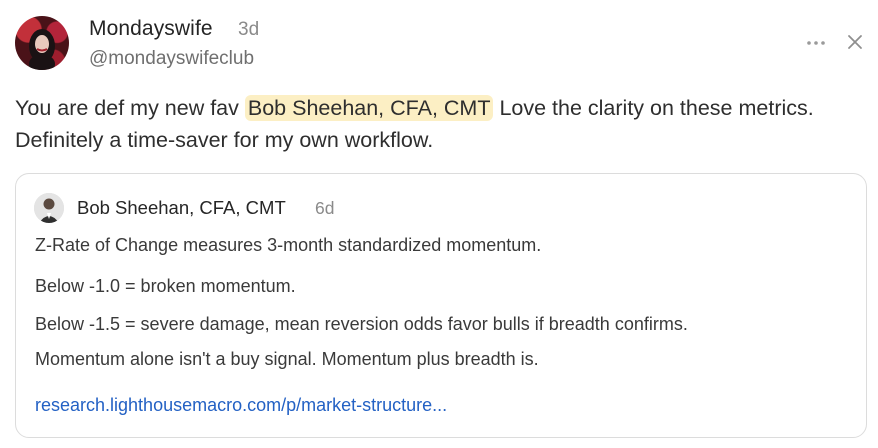 This screenshot has height=448, width=878. I want to click on close-icon, so click(855, 42).